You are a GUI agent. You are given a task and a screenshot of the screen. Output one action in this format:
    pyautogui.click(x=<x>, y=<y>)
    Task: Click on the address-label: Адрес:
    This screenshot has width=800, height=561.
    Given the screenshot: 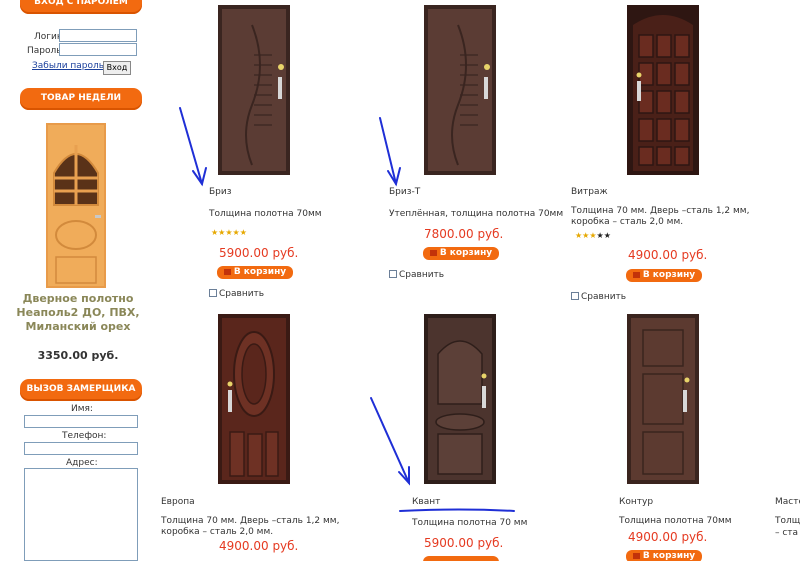 What is the action you would take?
    pyautogui.click(x=82, y=463)
    